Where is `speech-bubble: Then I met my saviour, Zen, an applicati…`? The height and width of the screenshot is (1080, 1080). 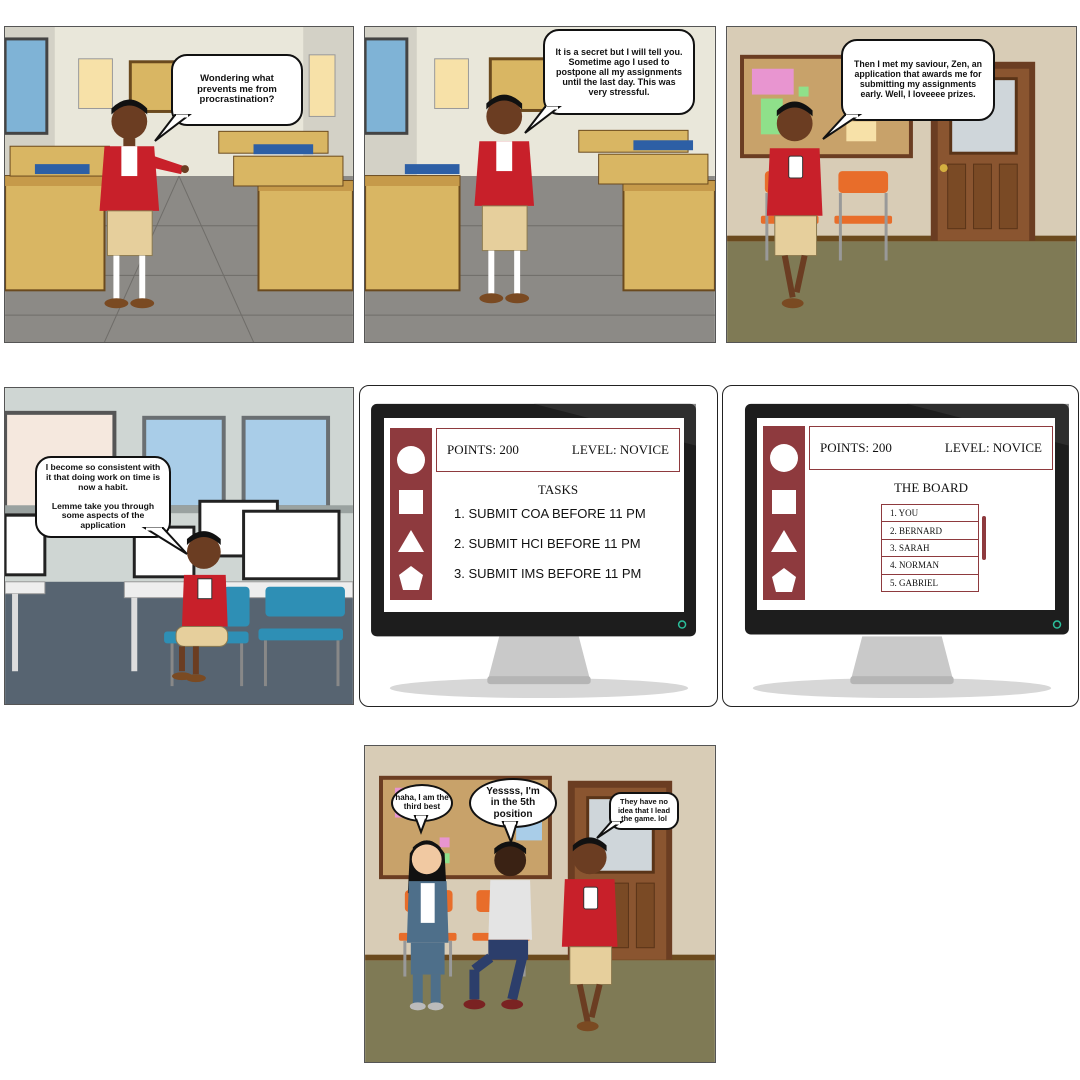 speech-bubble: Then I met my saviour, Zen, an applicati… is located at coordinates (918, 80).